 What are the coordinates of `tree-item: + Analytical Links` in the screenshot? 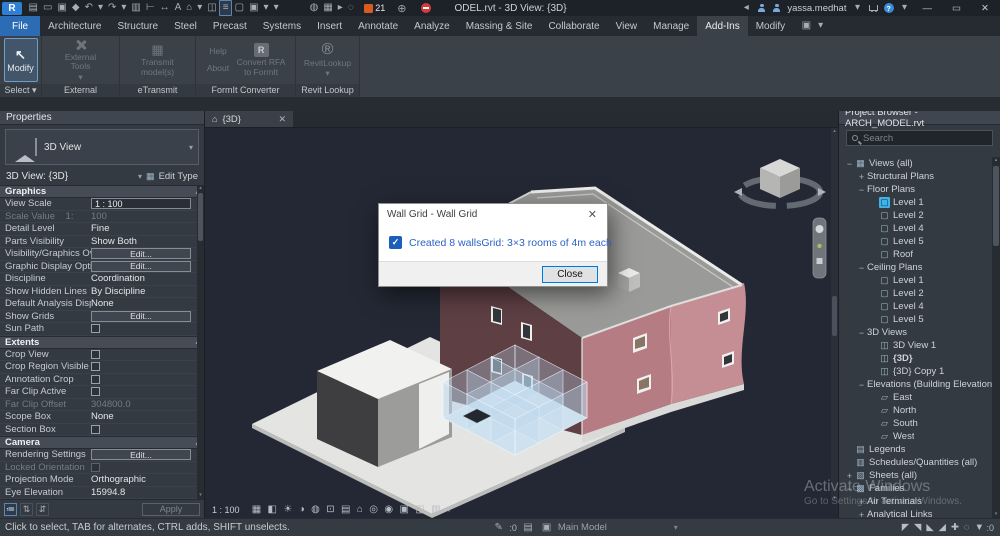 It's located at (915, 513).